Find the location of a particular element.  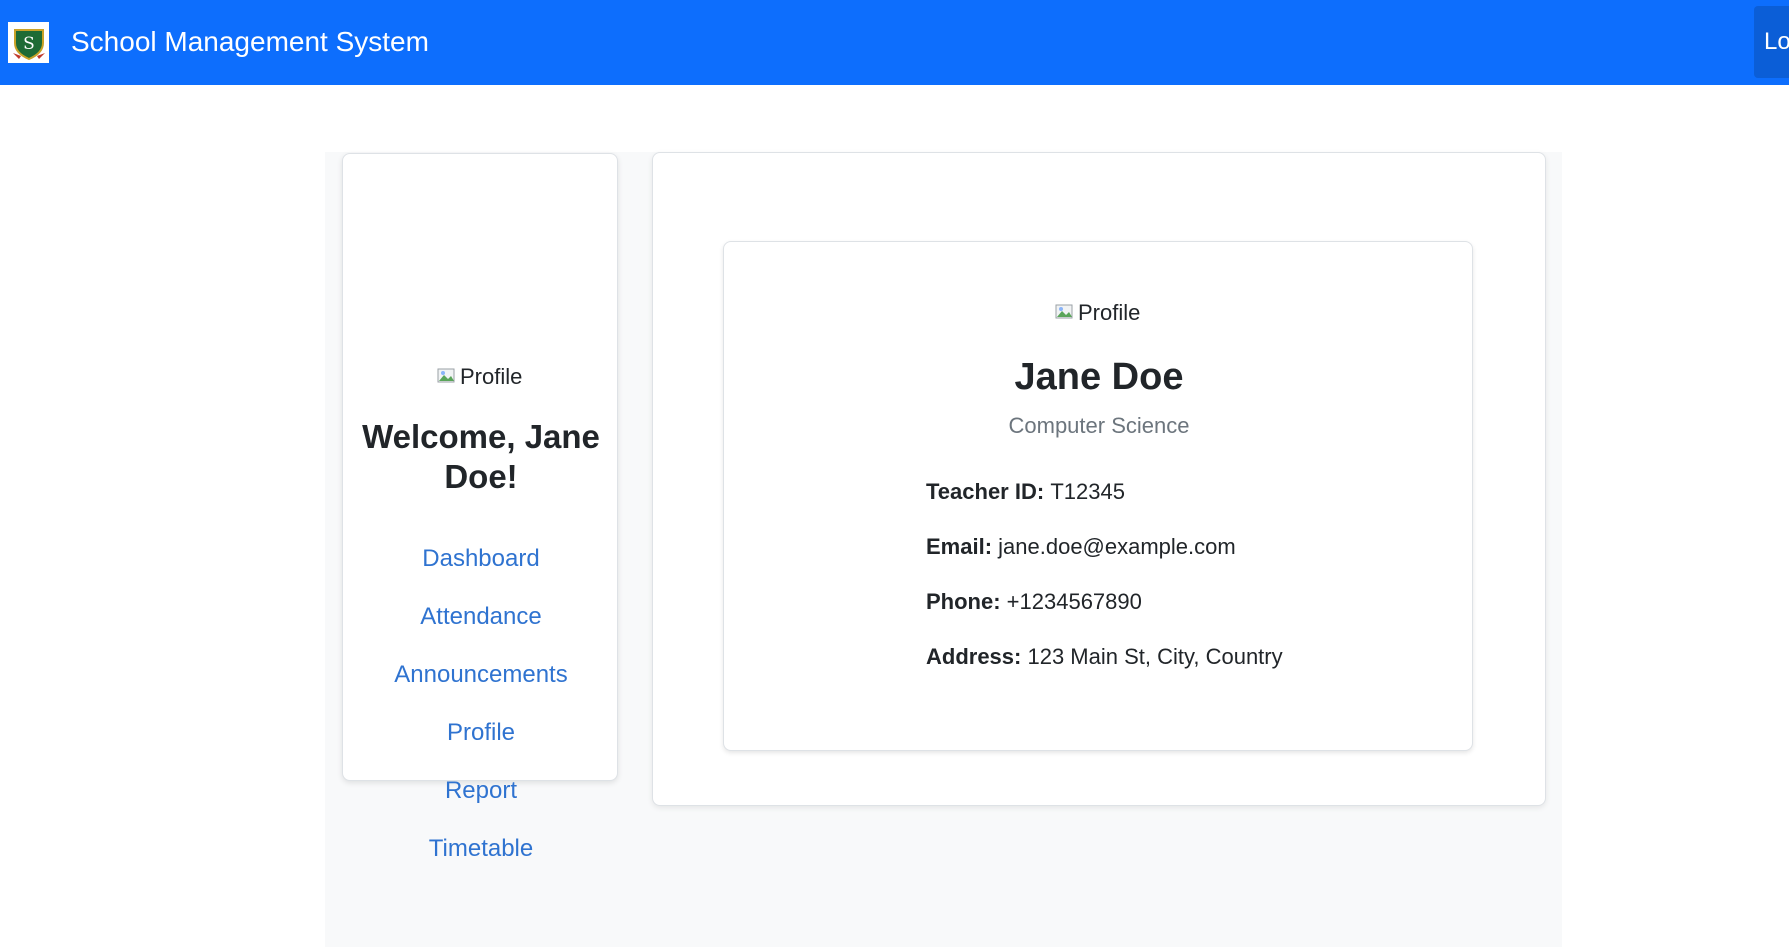

top-navbar: S School Management System Lo is located at coordinates (894, 42).